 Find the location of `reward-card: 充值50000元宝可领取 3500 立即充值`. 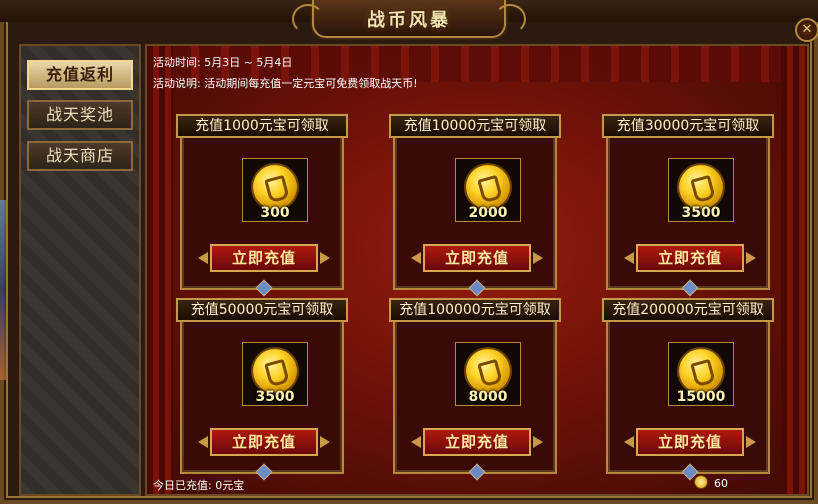

reward-card: 充值50000元宝可领取 3500 立即充值 is located at coordinates (262, 389).